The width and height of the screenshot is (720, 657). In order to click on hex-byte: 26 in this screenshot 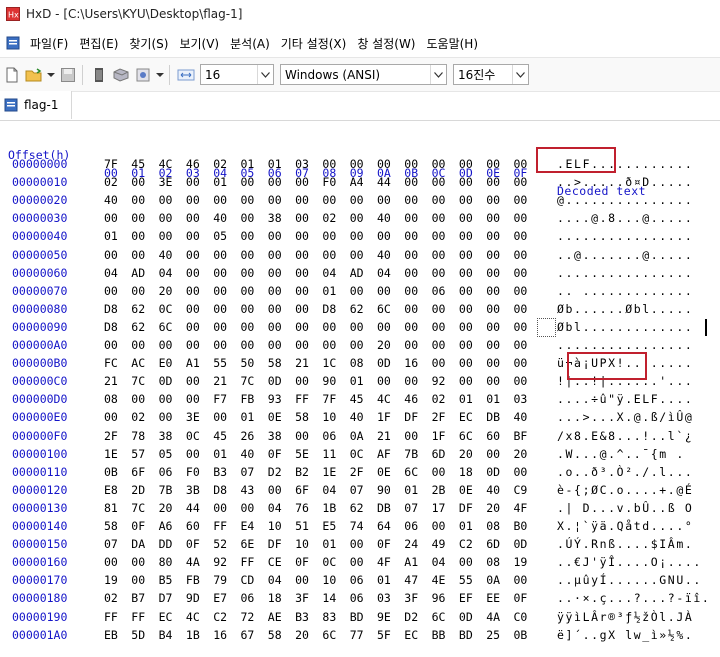, I will do `click(251, 436)`.